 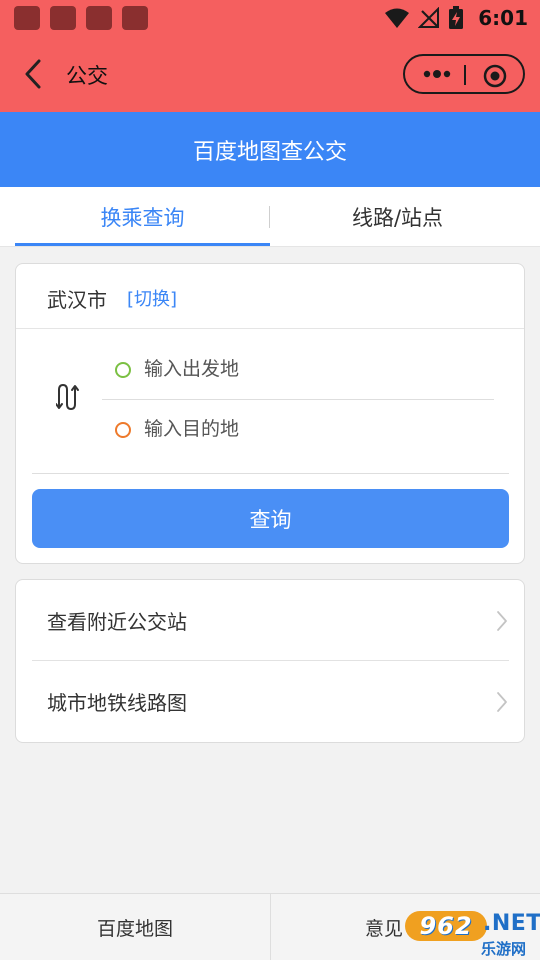 I want to click on more-dots-icon, so click(x=437, y=74).